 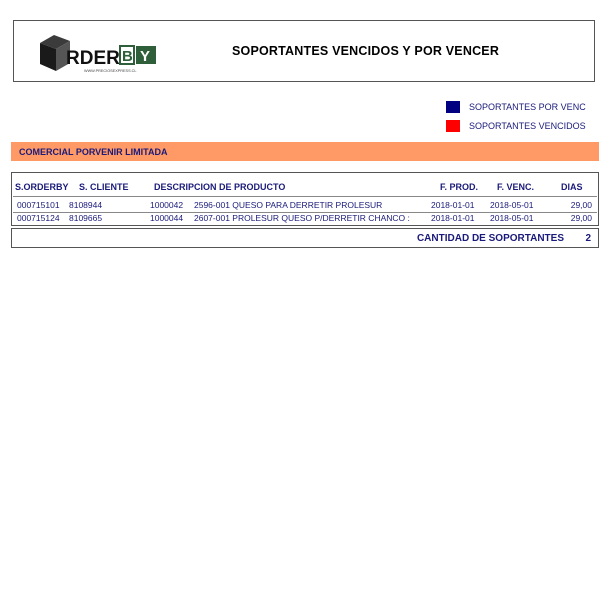 What do you see at coordinates (588, 238) in the screenshot?
I see `total-value: 2` at bounding box center [588, 238].